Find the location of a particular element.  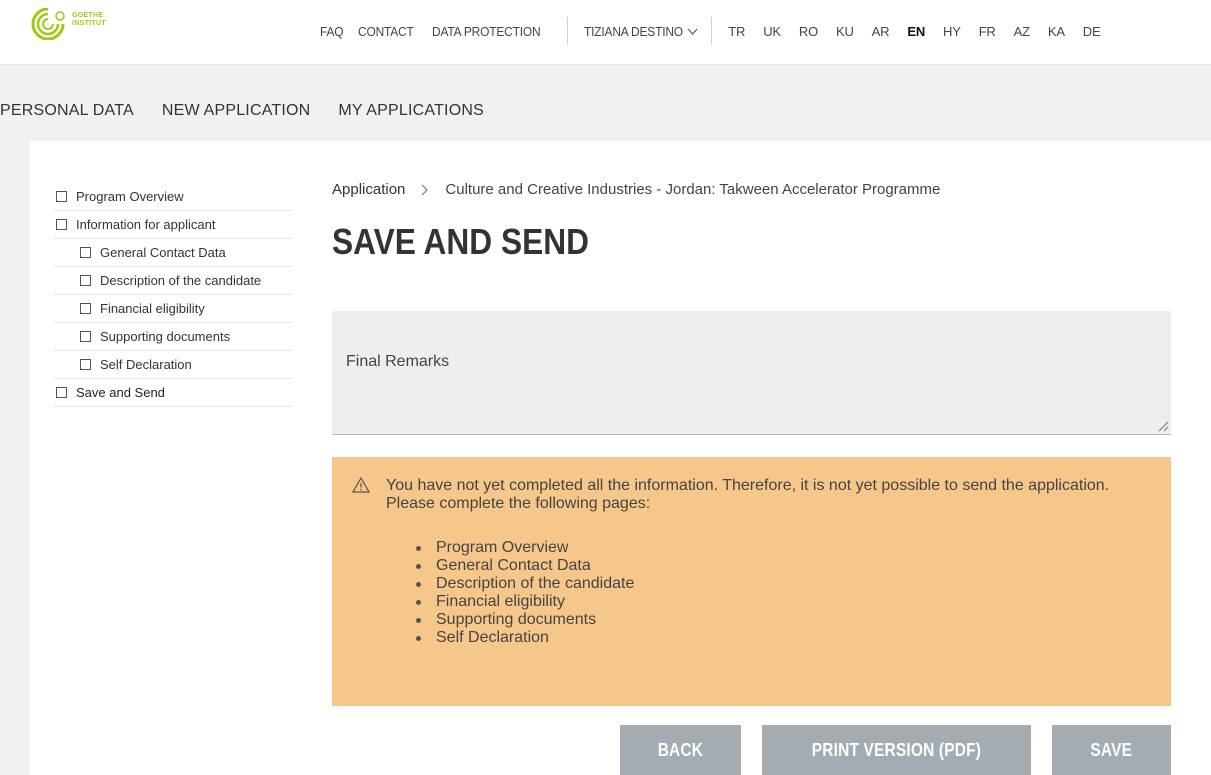

sidebar-item-financial-eligibility: Financial eligibility is located at coordinates (173, 309).